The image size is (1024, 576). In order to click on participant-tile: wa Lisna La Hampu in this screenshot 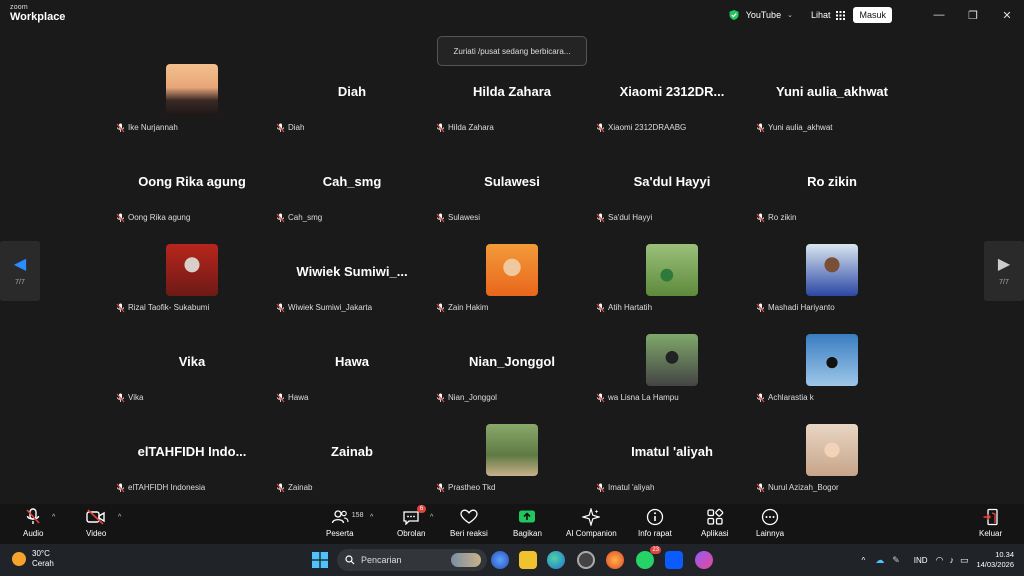, I will do `click(672, 372)`.